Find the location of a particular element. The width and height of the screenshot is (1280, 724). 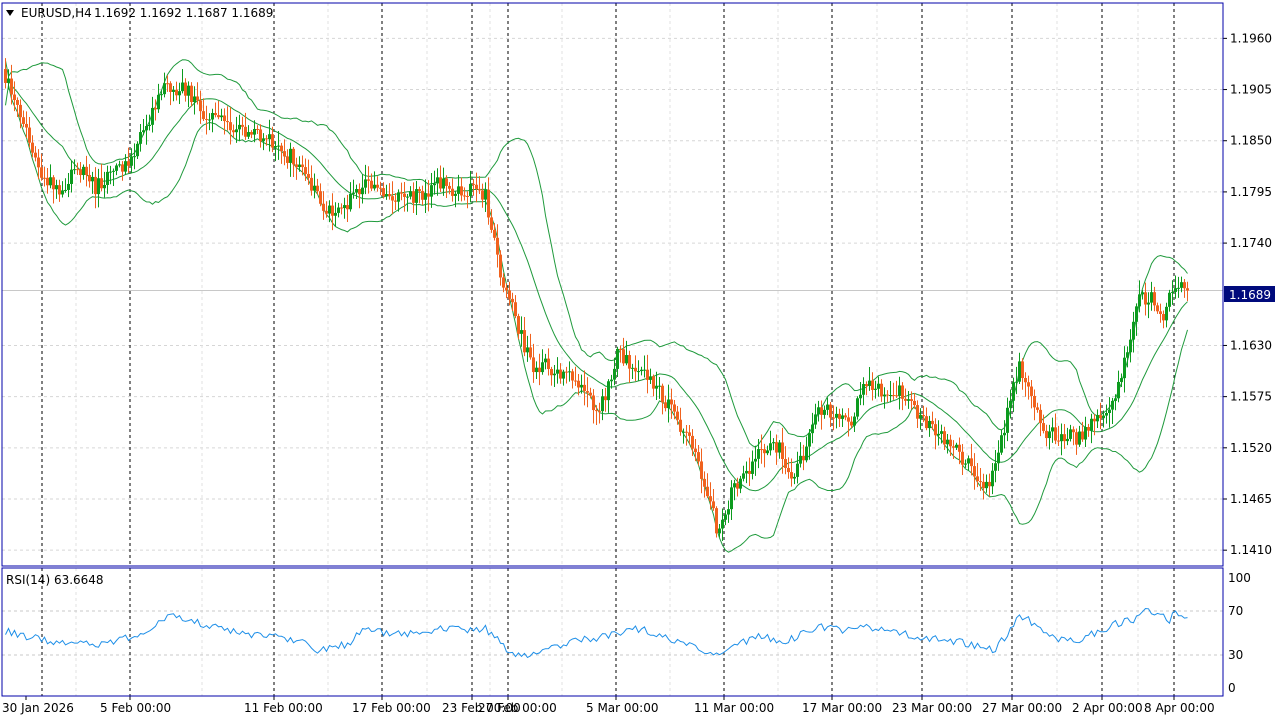

price-tick-label: 1.1795 is located at coordinates (1251, 192).